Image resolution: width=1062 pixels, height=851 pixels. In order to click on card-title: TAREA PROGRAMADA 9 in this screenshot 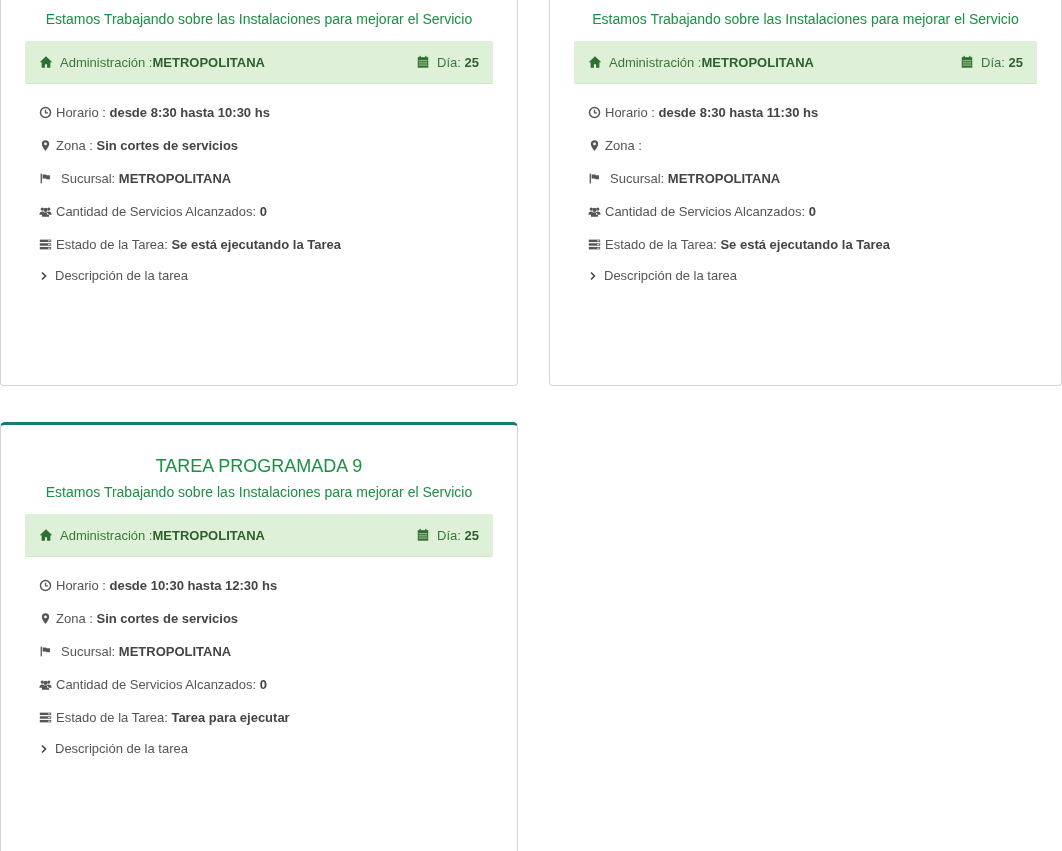, I will do `click(259, 466)`.